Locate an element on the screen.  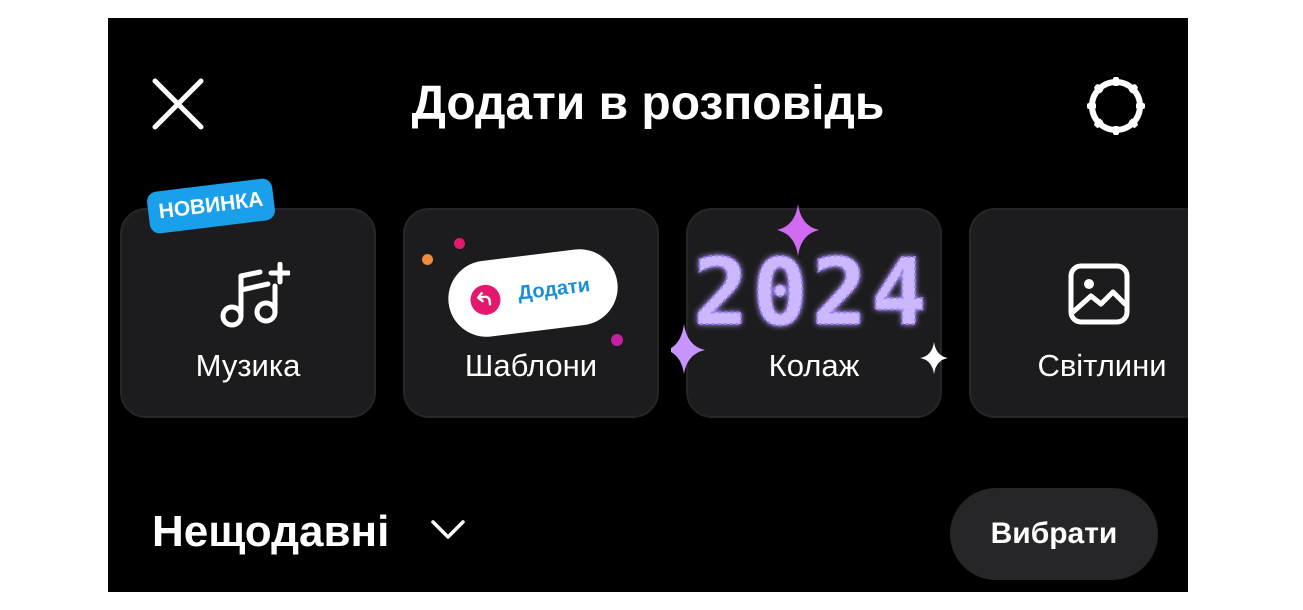
collage-2024-art: 2024 is located at coordinates (809, 289).